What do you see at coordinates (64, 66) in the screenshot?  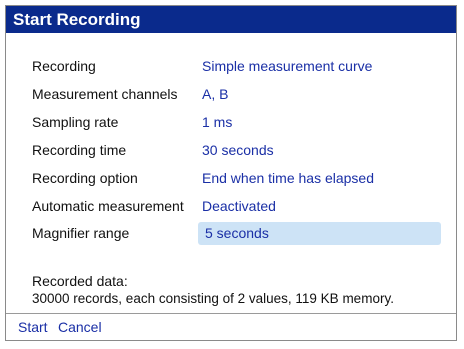 I see `setting-label: Recording` at bounding box center [64, 66].